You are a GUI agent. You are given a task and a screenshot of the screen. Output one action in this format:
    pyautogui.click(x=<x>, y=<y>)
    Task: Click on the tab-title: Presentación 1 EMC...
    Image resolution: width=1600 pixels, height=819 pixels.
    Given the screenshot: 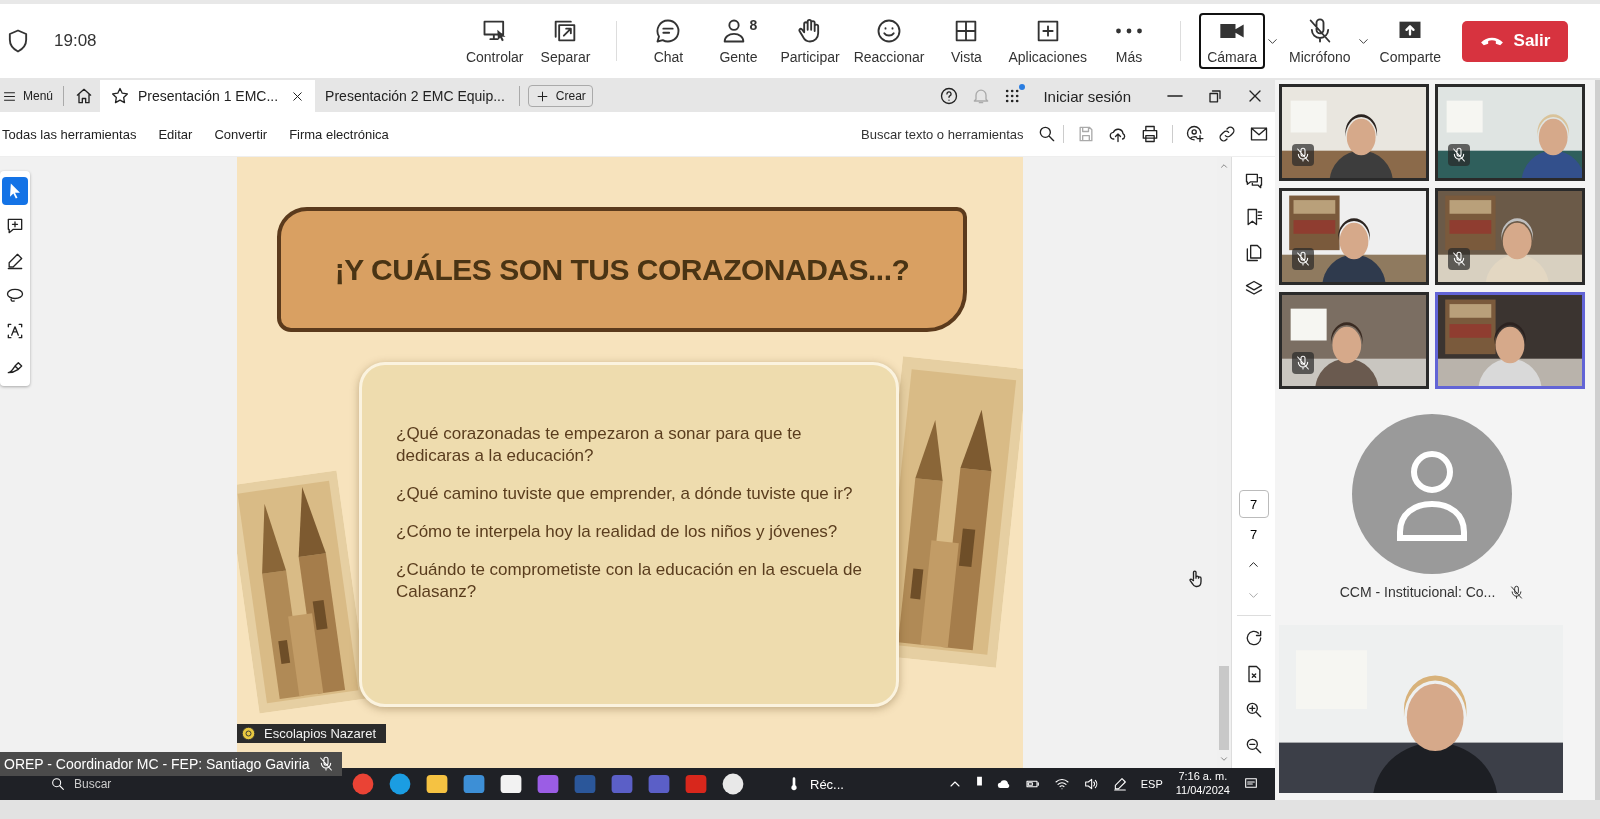 What is the action you would take?
    pyautogui.click(x=208, y=96)
    